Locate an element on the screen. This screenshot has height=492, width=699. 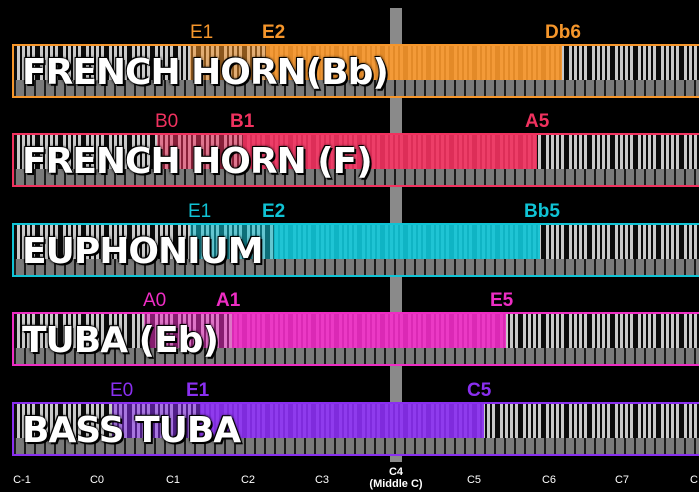
octave-label: C5 is located at coordinates (474, 480).